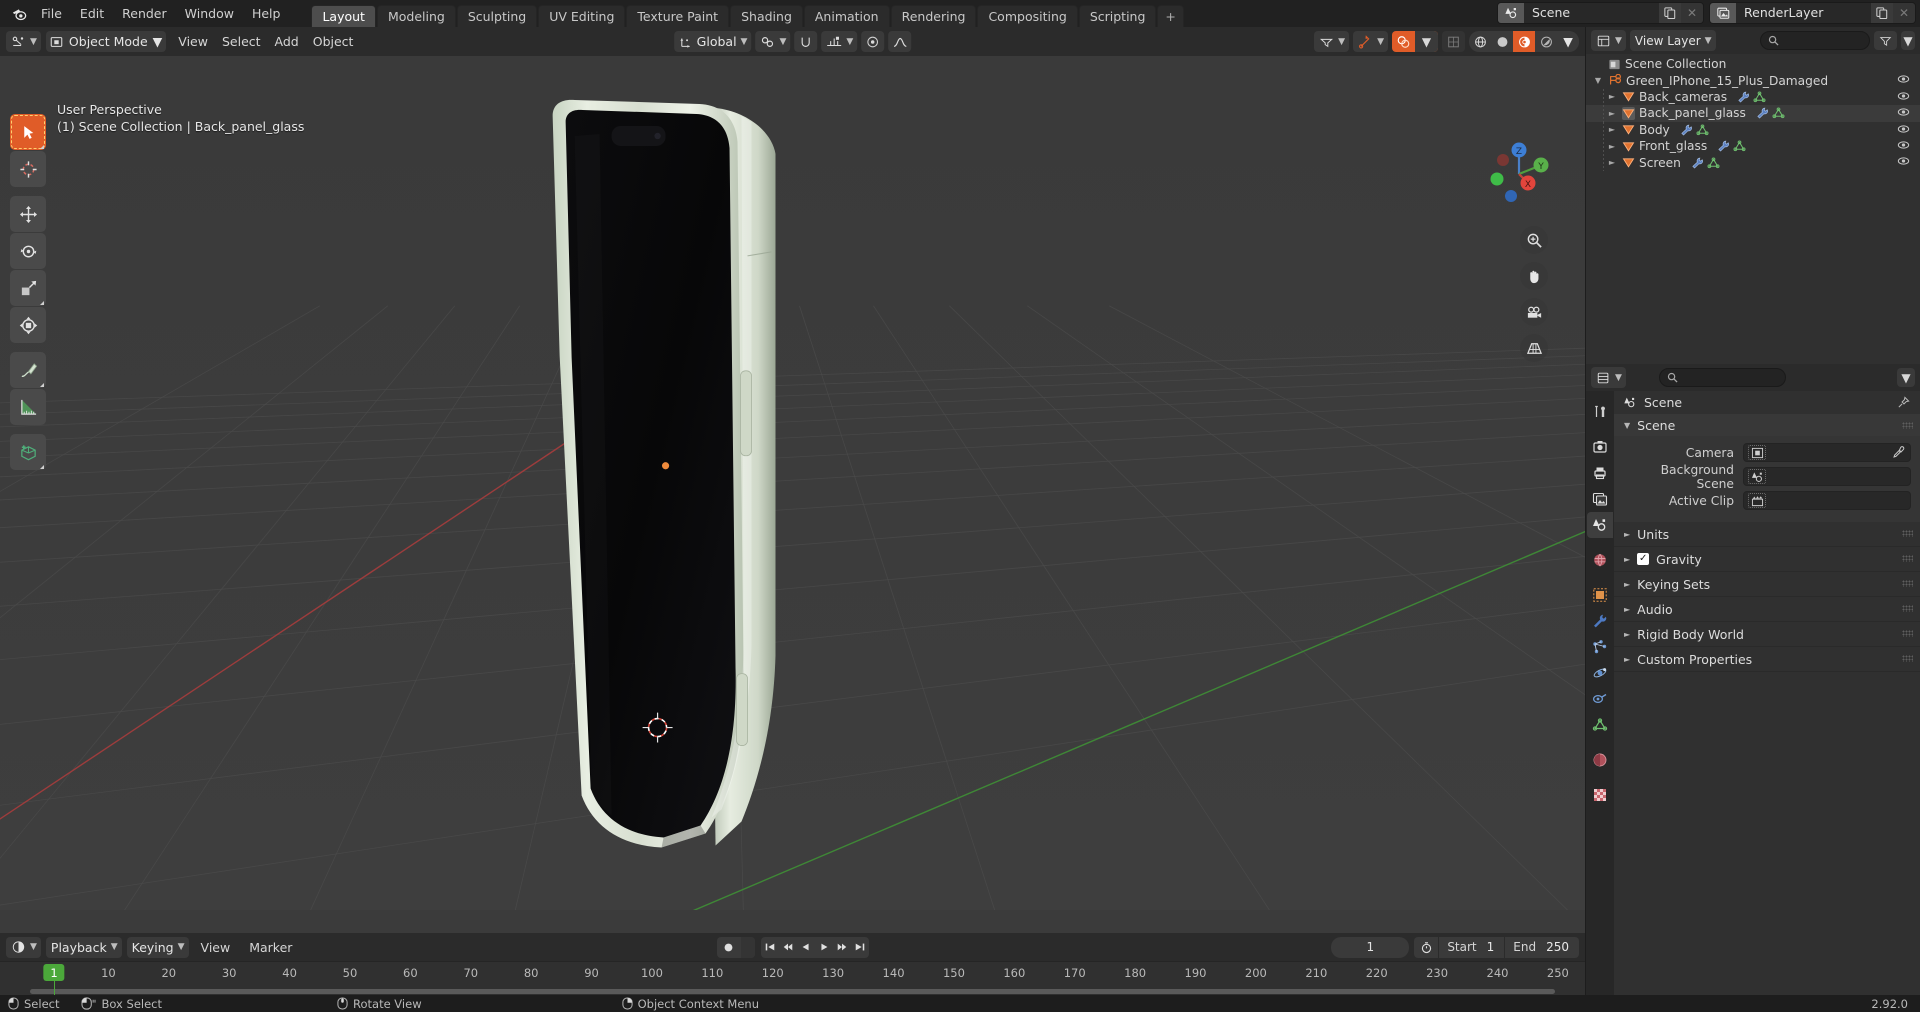 The image size is (1920, 1012). What do you see at coordinates (1767, 425) in the screenshot?
I see `scene-panel-header: ▼ Scene` at bounding box center [1767, 425].